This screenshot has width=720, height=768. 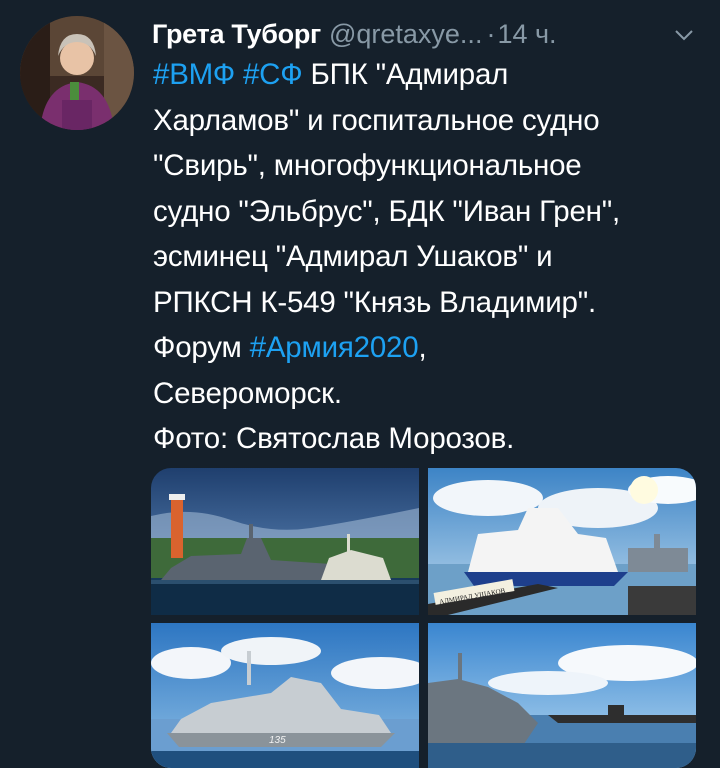 I want to click on tweet-text-segment: ,, so click(x=422, y=347).